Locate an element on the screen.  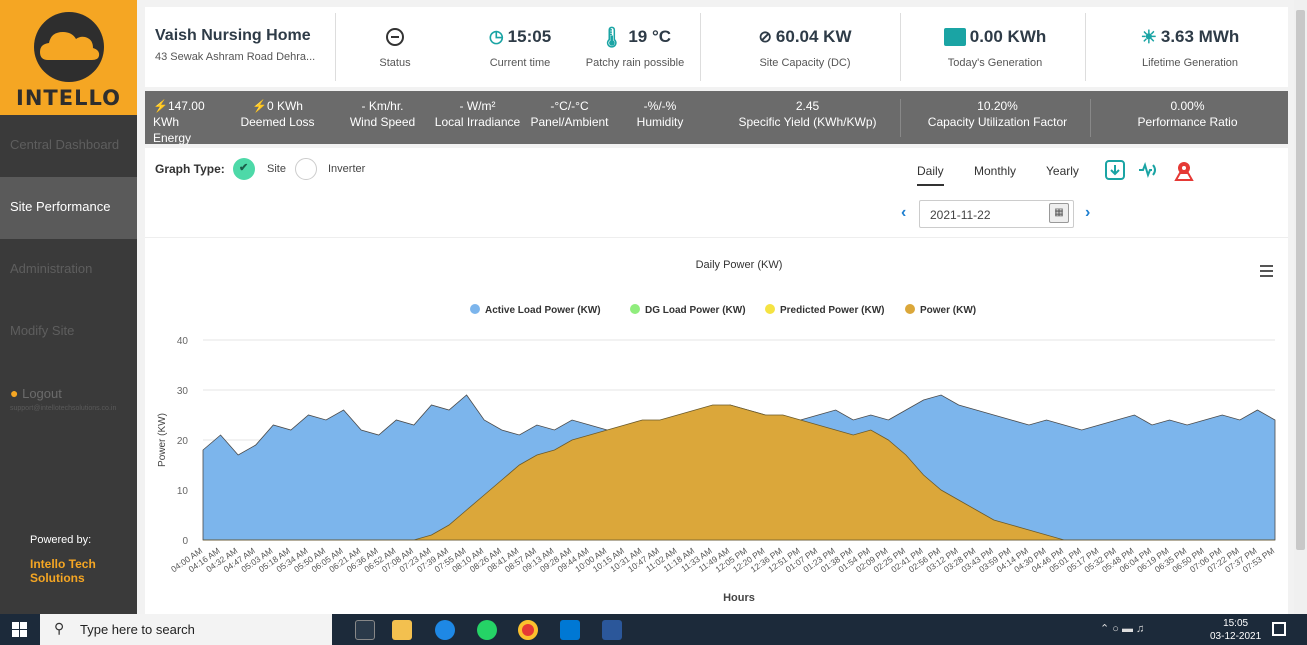
taskbar-search: ⚲ Type here to search is located at coordinates (186, 629).